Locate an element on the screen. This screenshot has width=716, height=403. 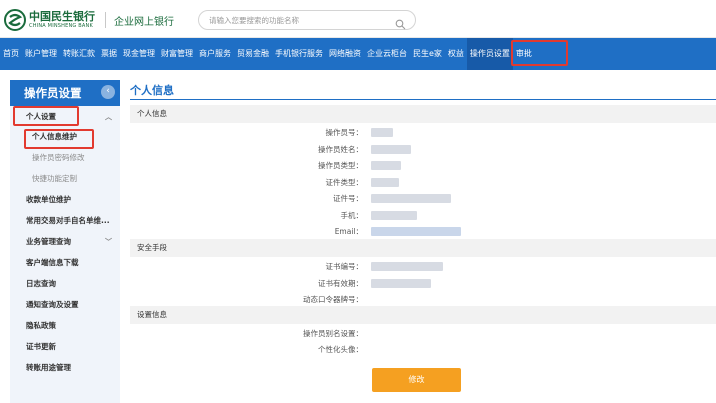
label-email: Email： is located at coordinates (348, 231).